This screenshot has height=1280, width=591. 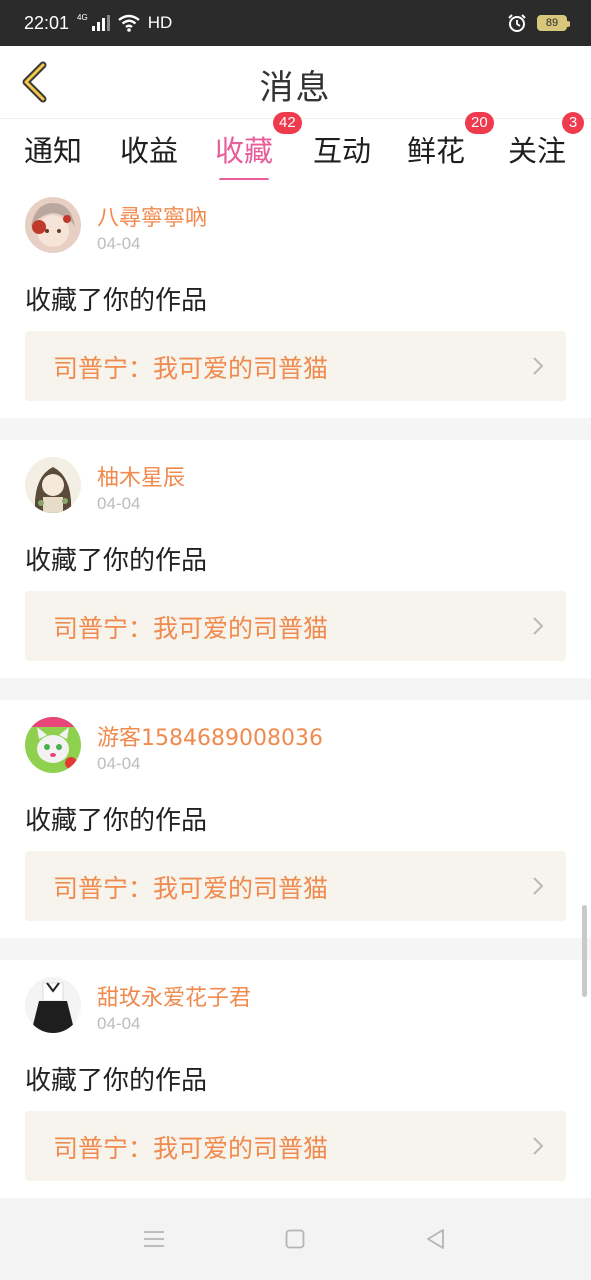 I want to click on tab-label: 鲜花, so click(x=436, y=151).